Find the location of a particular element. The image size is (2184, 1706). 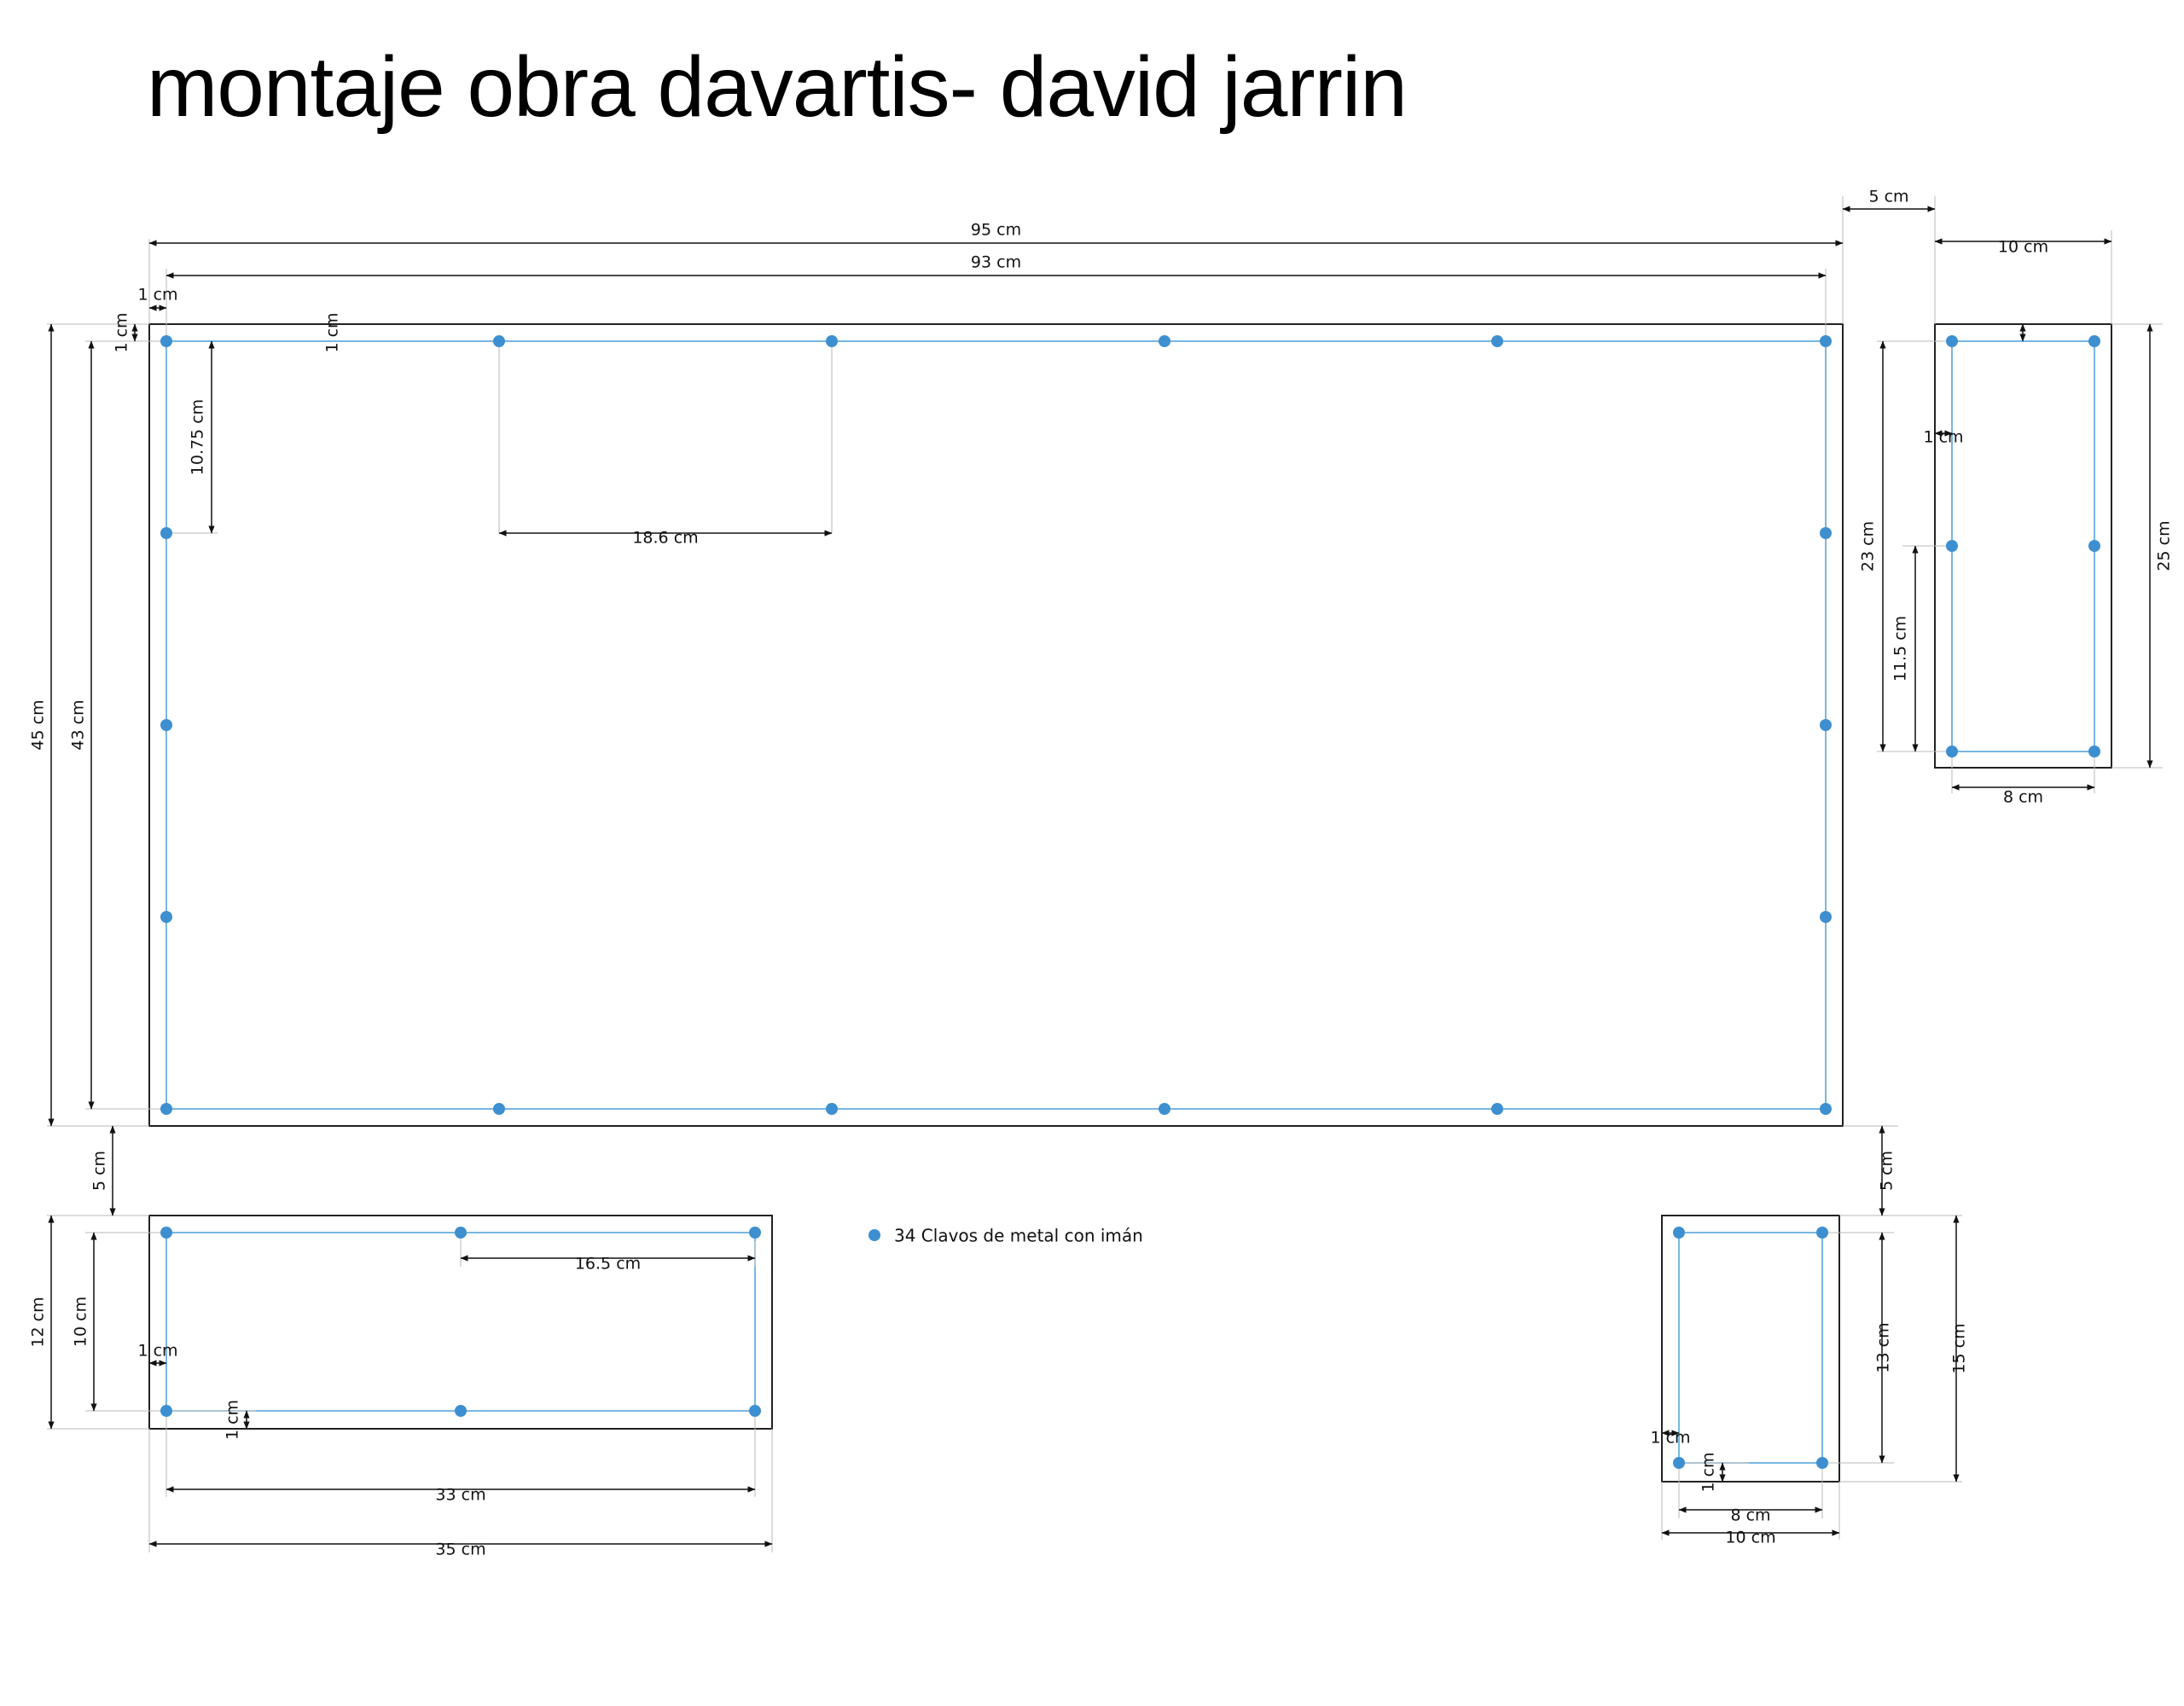

dimension-label: 13 cm is located at coordinates (1884, 1347).